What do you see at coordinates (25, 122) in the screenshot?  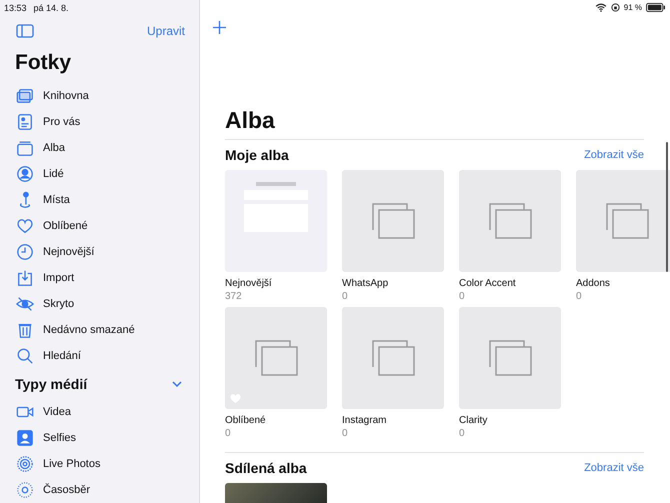 I see `foryou-icon` at bounding box center [25, 122].